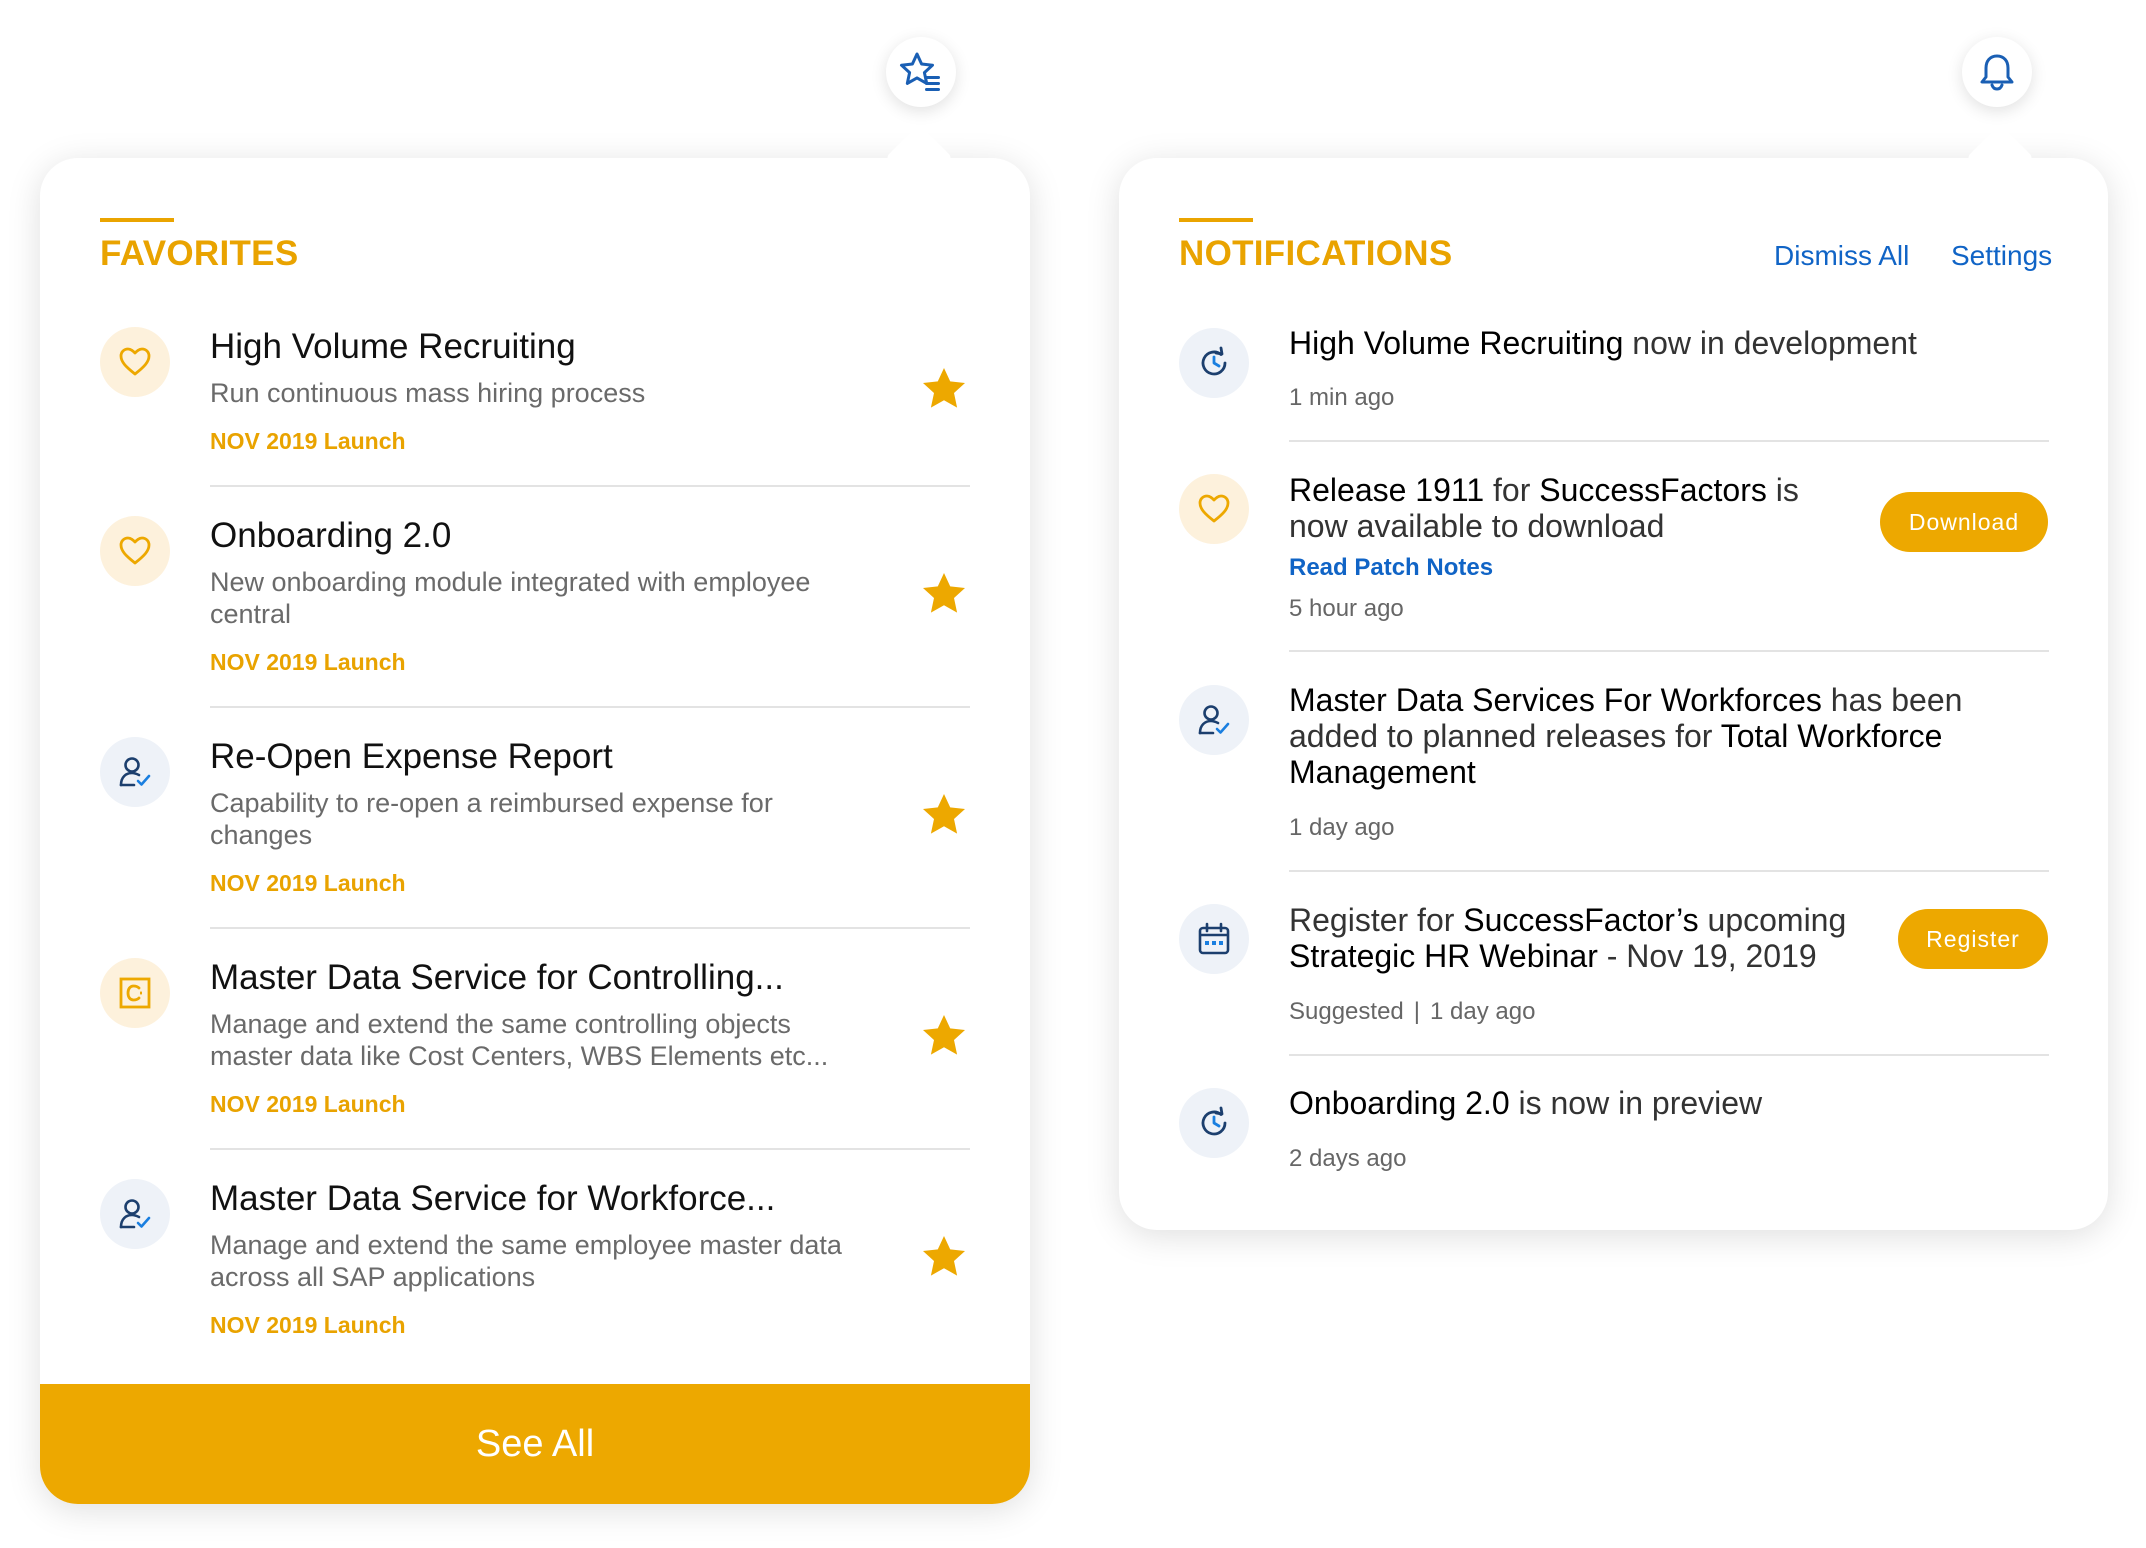  What do you see at coordinates (1964, 522) in the screenshot?
I see `download-button: Download` at bounding box center [1964, 522].